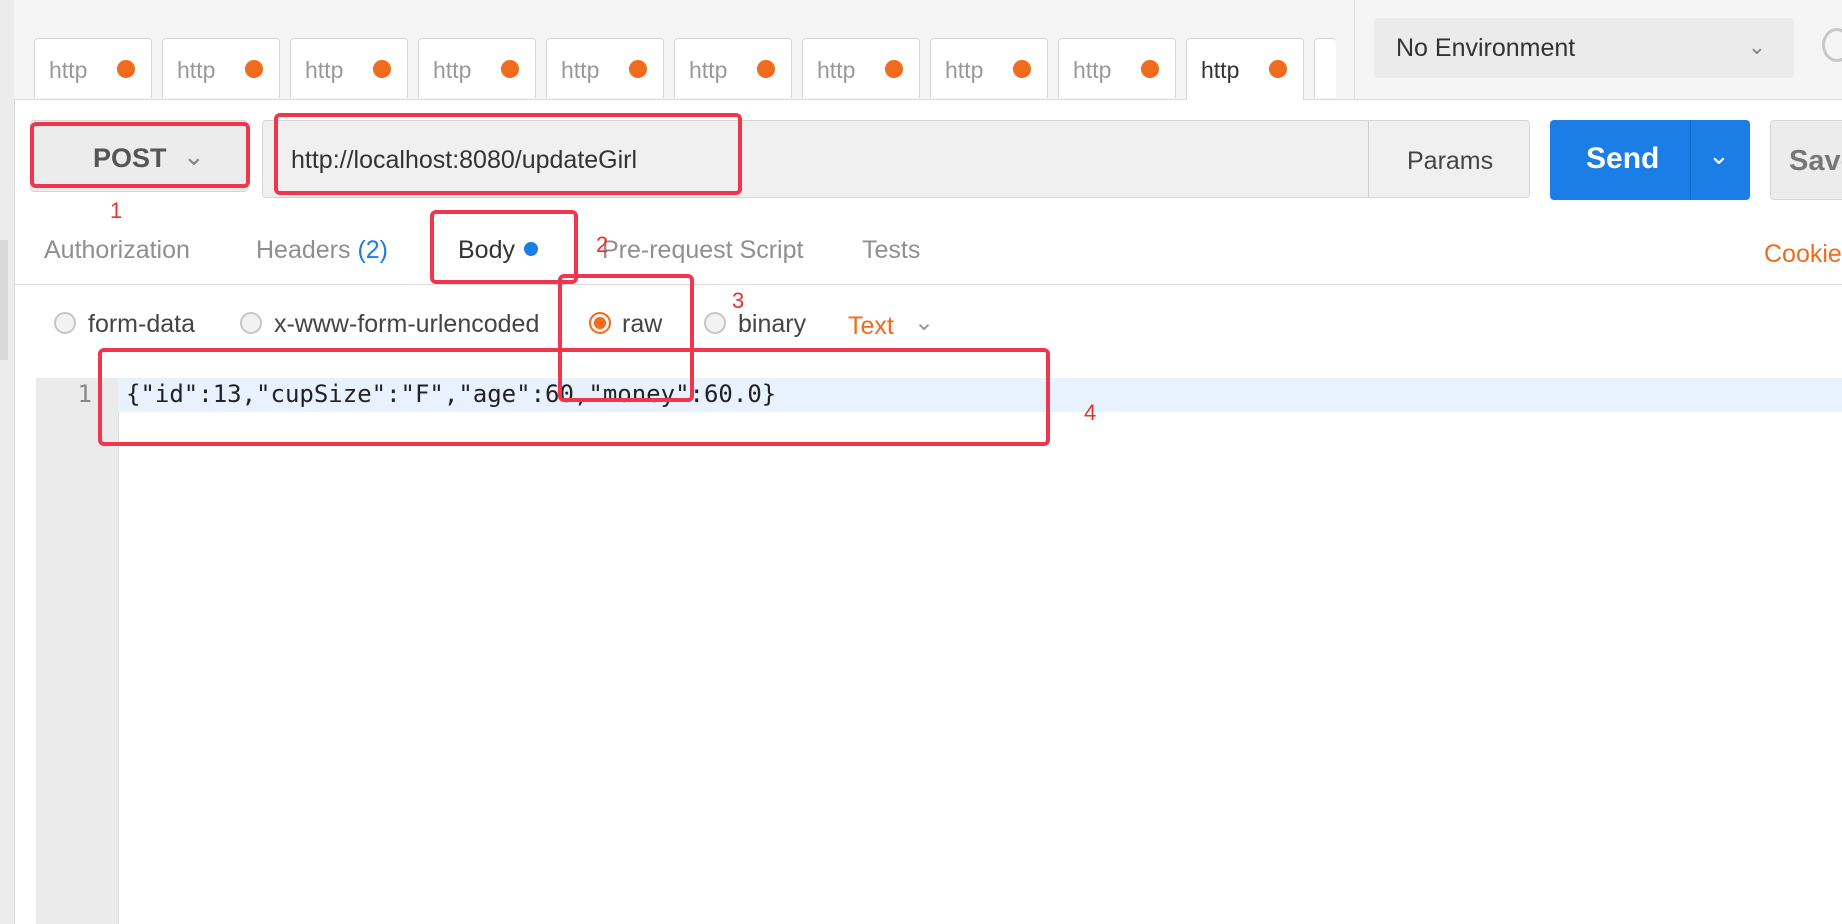  Describe the element at coordinates (1245, 69) in the screenshot. I see `request-tab-active: http` at that location.